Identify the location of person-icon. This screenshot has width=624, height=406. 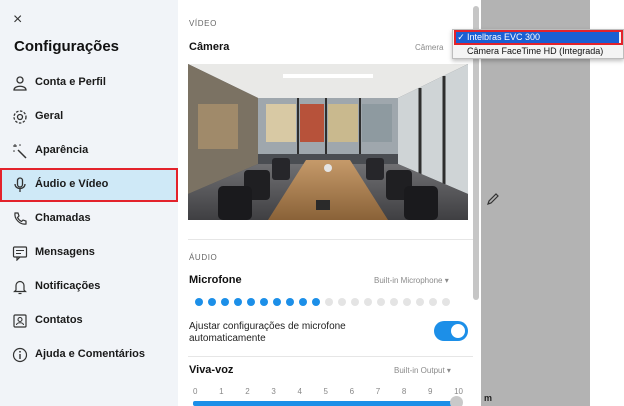
(20, 83).